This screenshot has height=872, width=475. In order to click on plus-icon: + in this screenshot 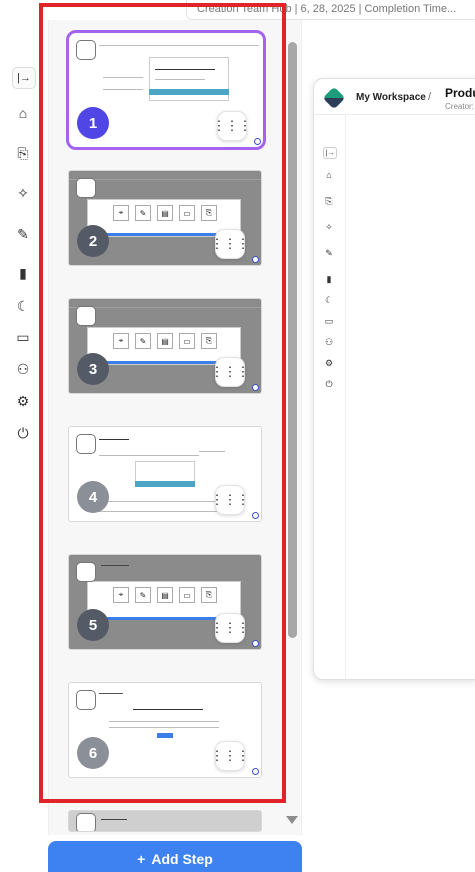, I will do `click(141, 859)`.